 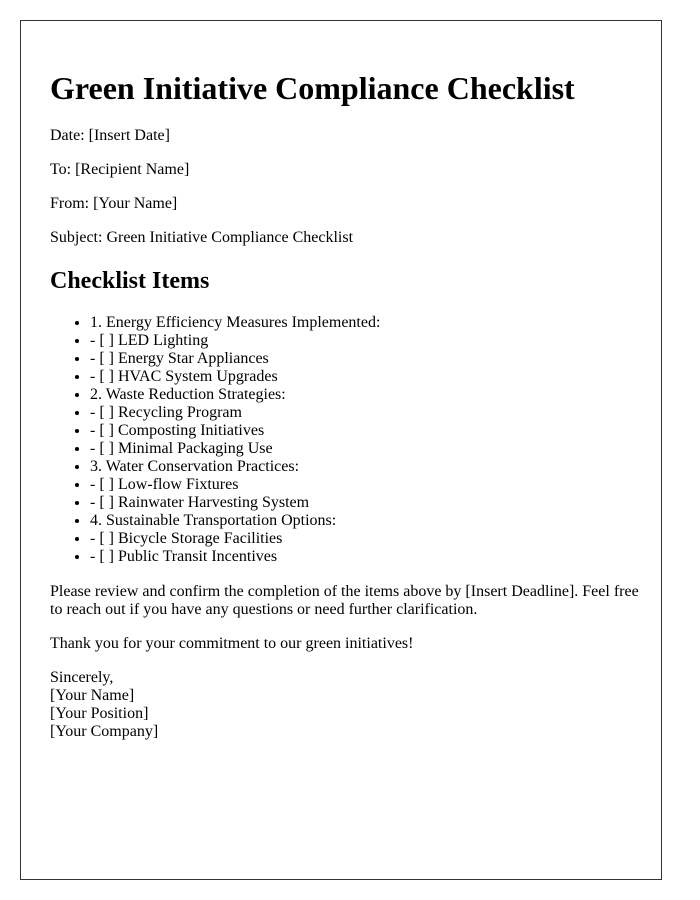 What do you see at coordinates (235, 449) in the screenshot?
I see `checklist-item: - [ ] Minimal Packaging Use` at bounding box center [235, 449].